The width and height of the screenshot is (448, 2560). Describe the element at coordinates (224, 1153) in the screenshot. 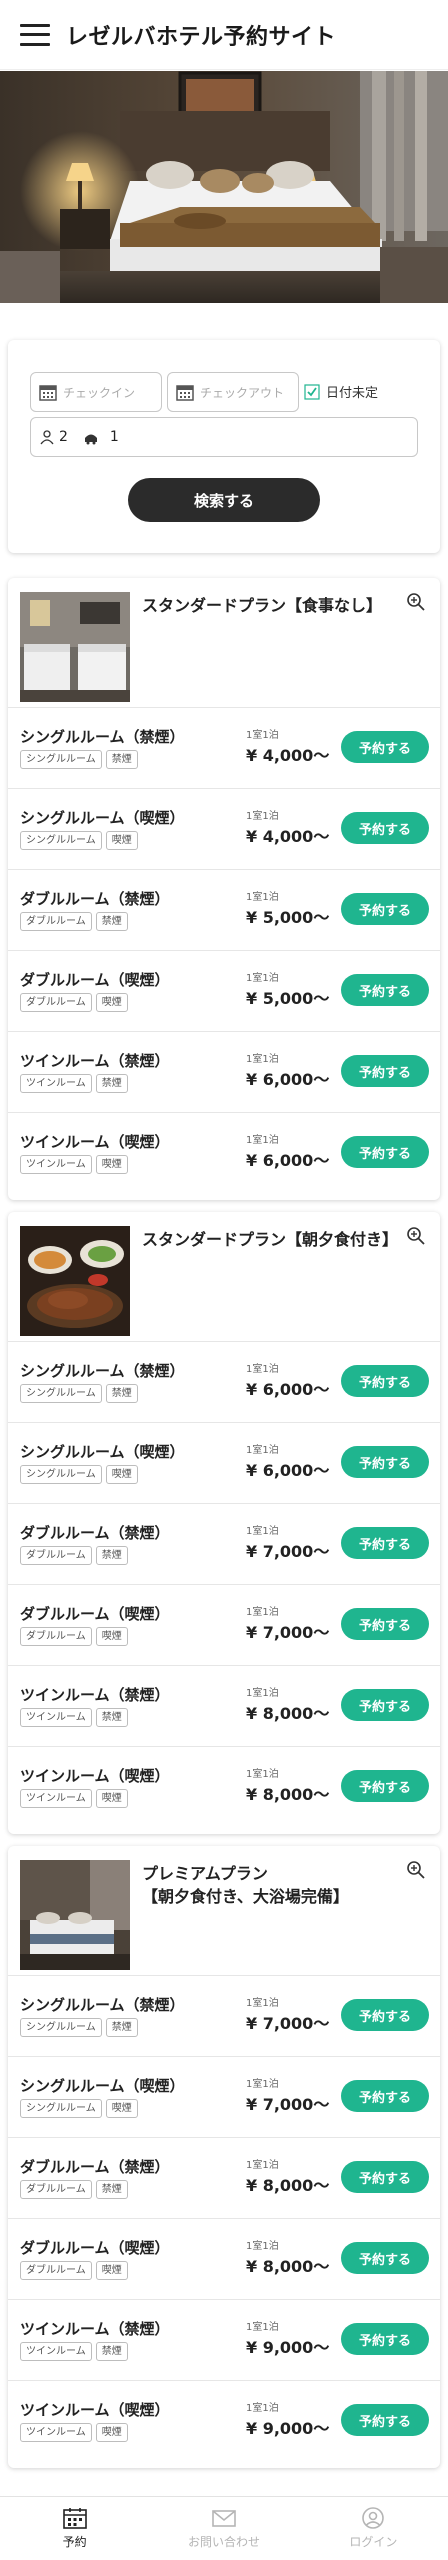

I see `room-row: ツインルーム（喫煙） ツインルーム 喫煙 1室1泊 ¥ 6,000〜 予約する` at that location.